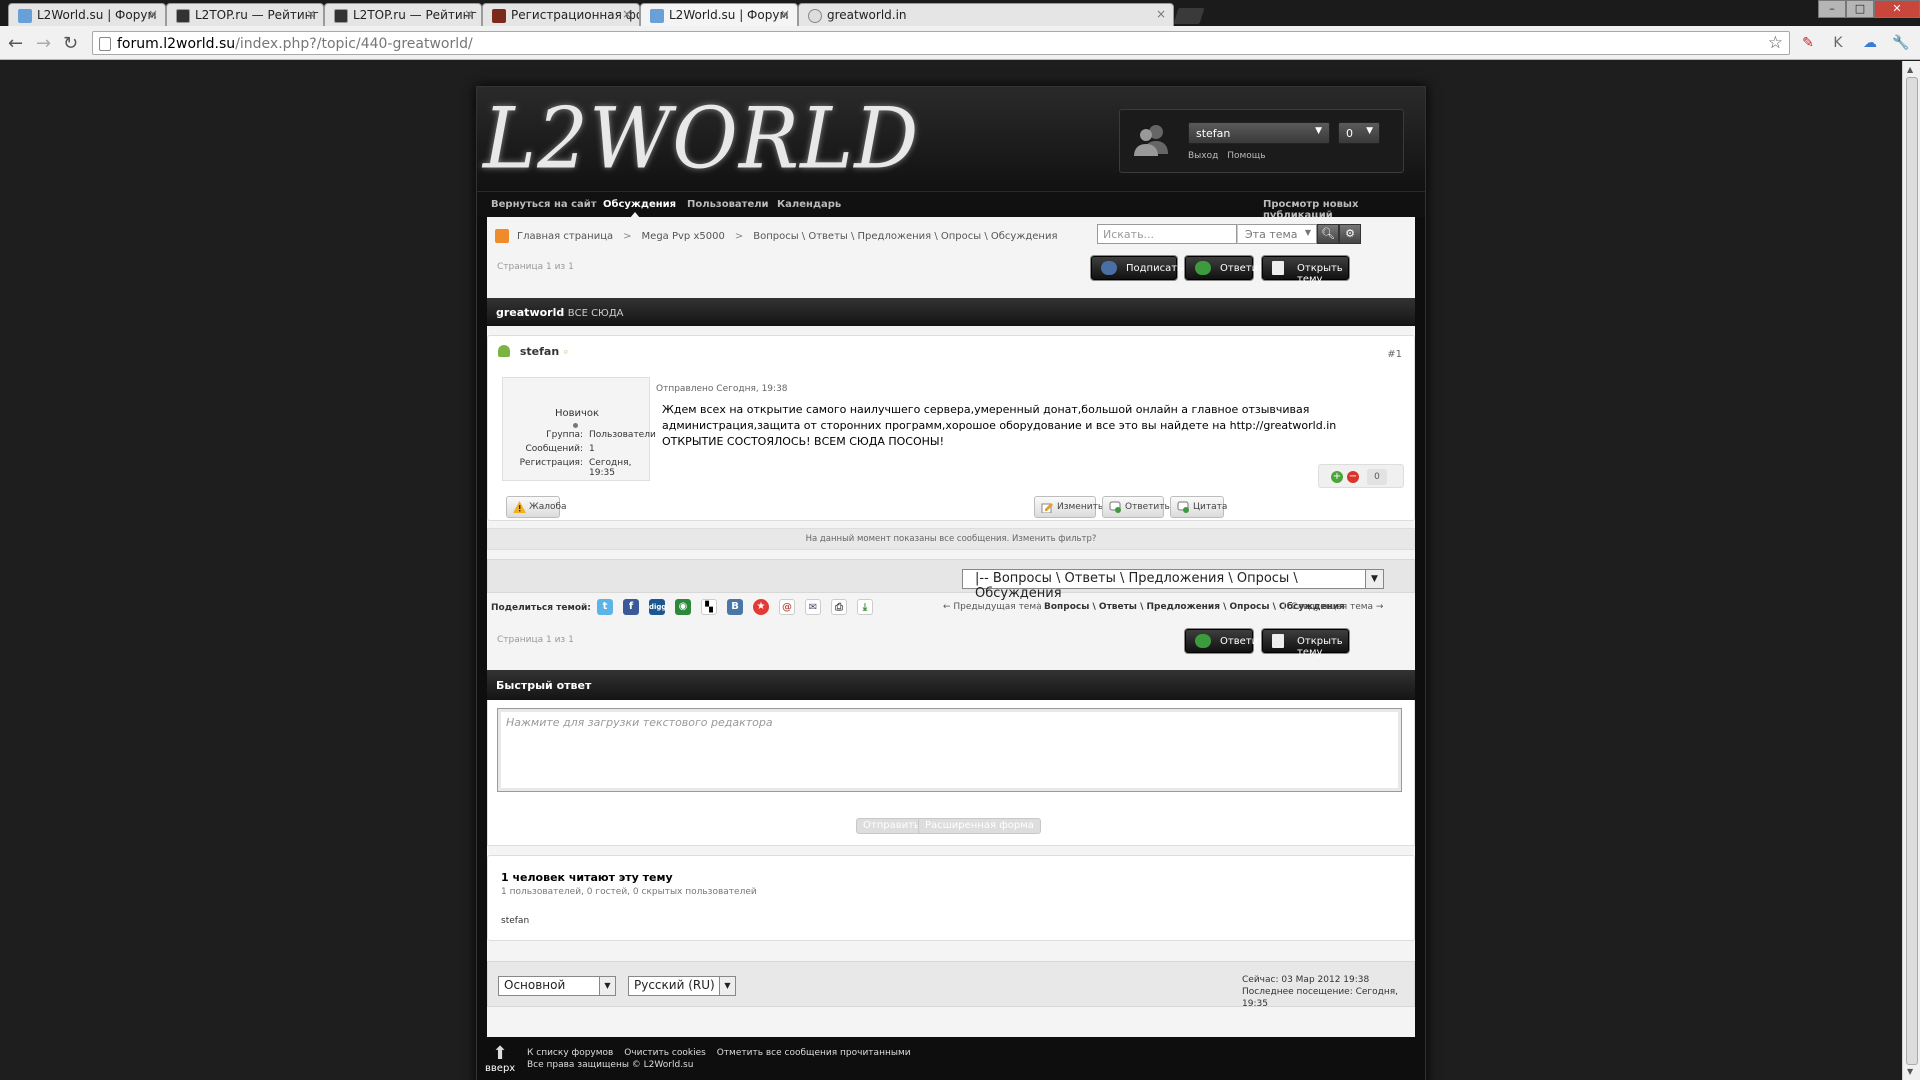 The width and height of the screenshot is (1920, 1080). Describe the element at coordinates (1838, 43) in the screenshot. I see `extension-icon: K` at that location.